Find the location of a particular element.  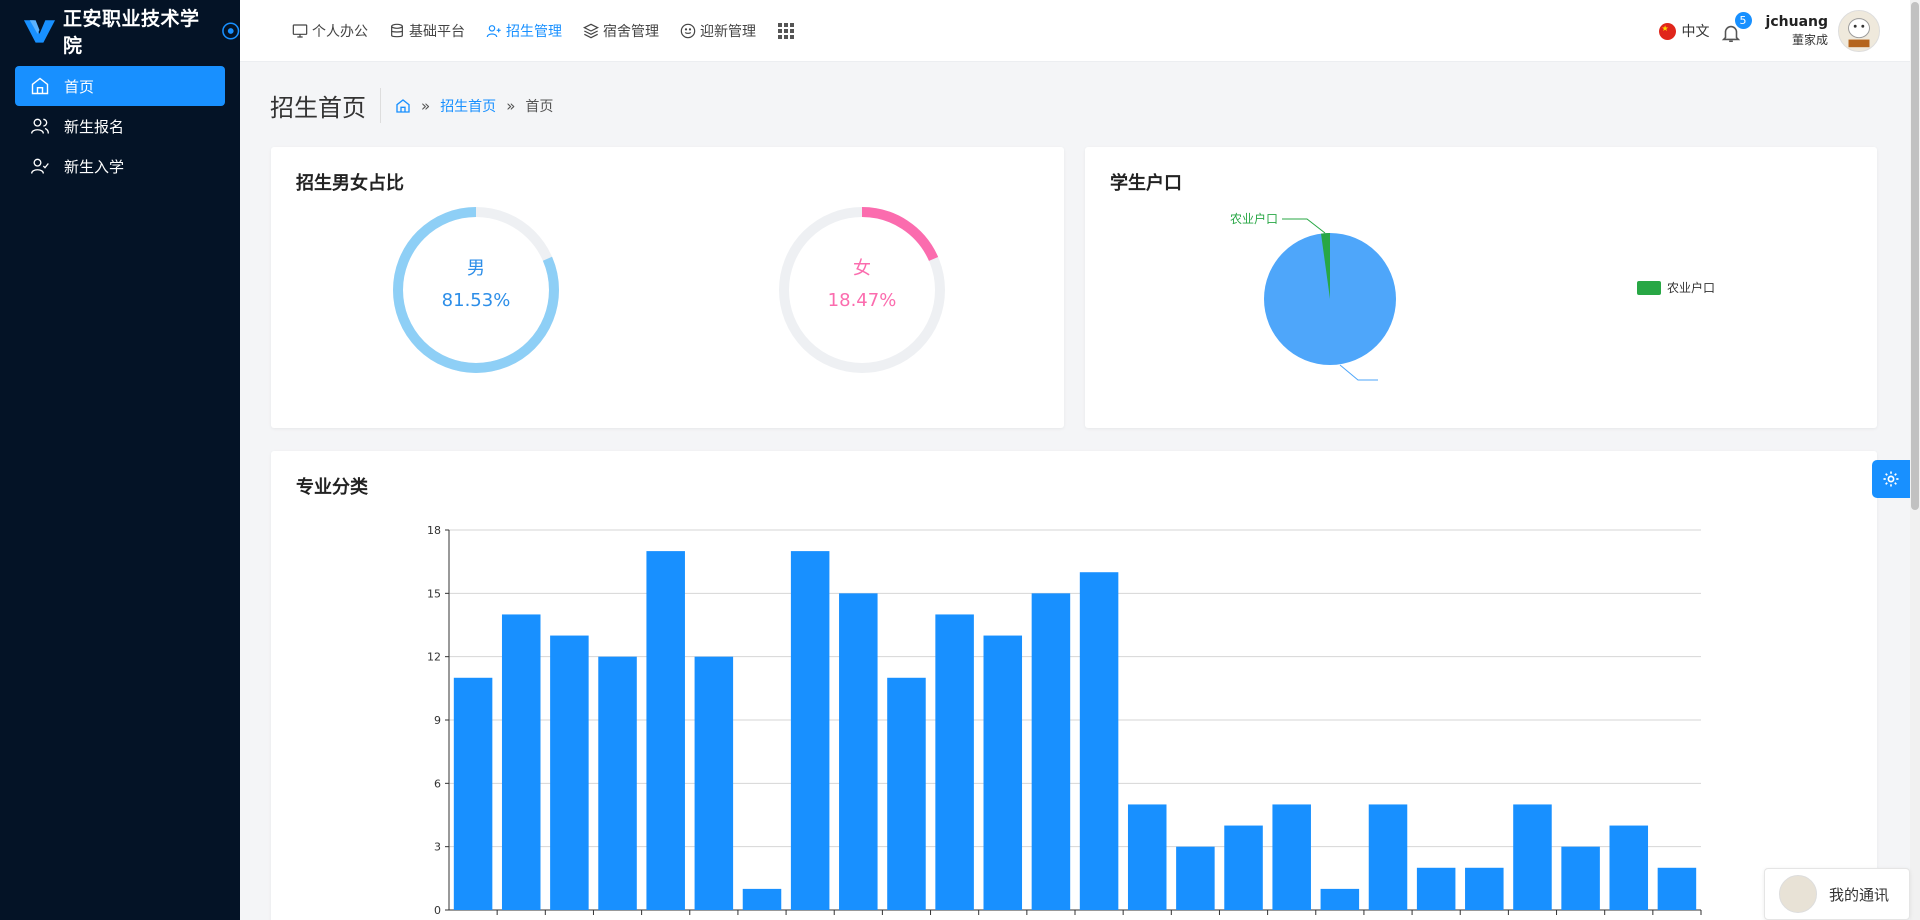

nav-item-personal-office: 个人办公 is located at coordinates (330, 31).